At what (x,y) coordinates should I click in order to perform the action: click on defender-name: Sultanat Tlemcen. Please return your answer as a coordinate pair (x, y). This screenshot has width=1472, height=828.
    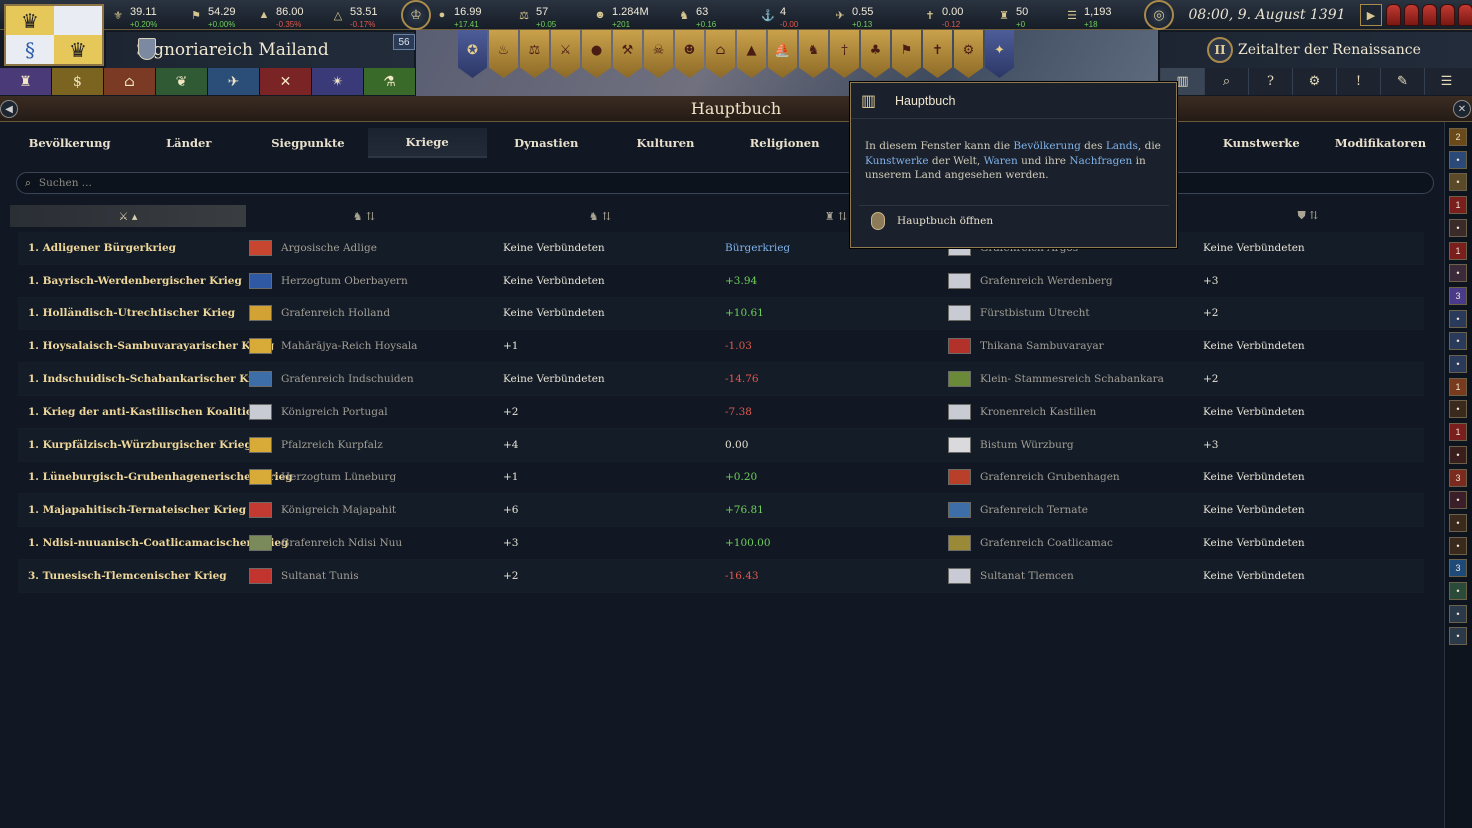
    Looking at the image, I should click on (1027, 576).